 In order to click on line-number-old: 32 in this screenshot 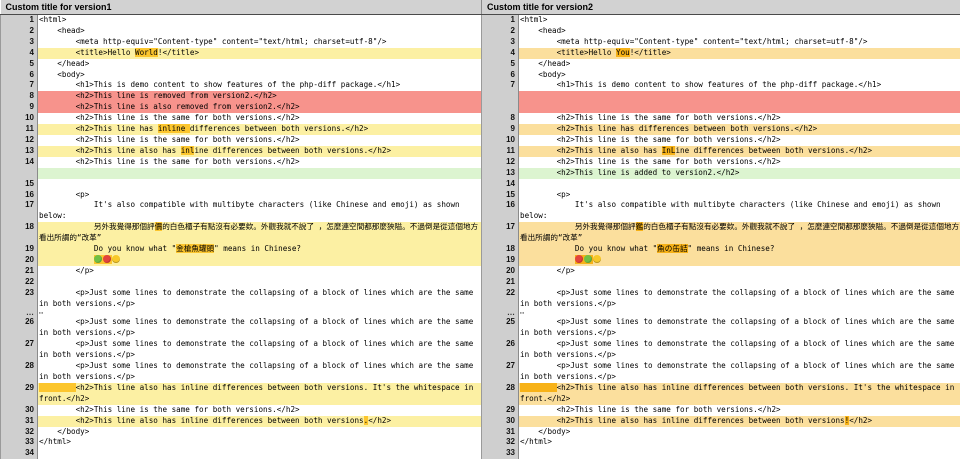, I will do `click(19, 432)`.